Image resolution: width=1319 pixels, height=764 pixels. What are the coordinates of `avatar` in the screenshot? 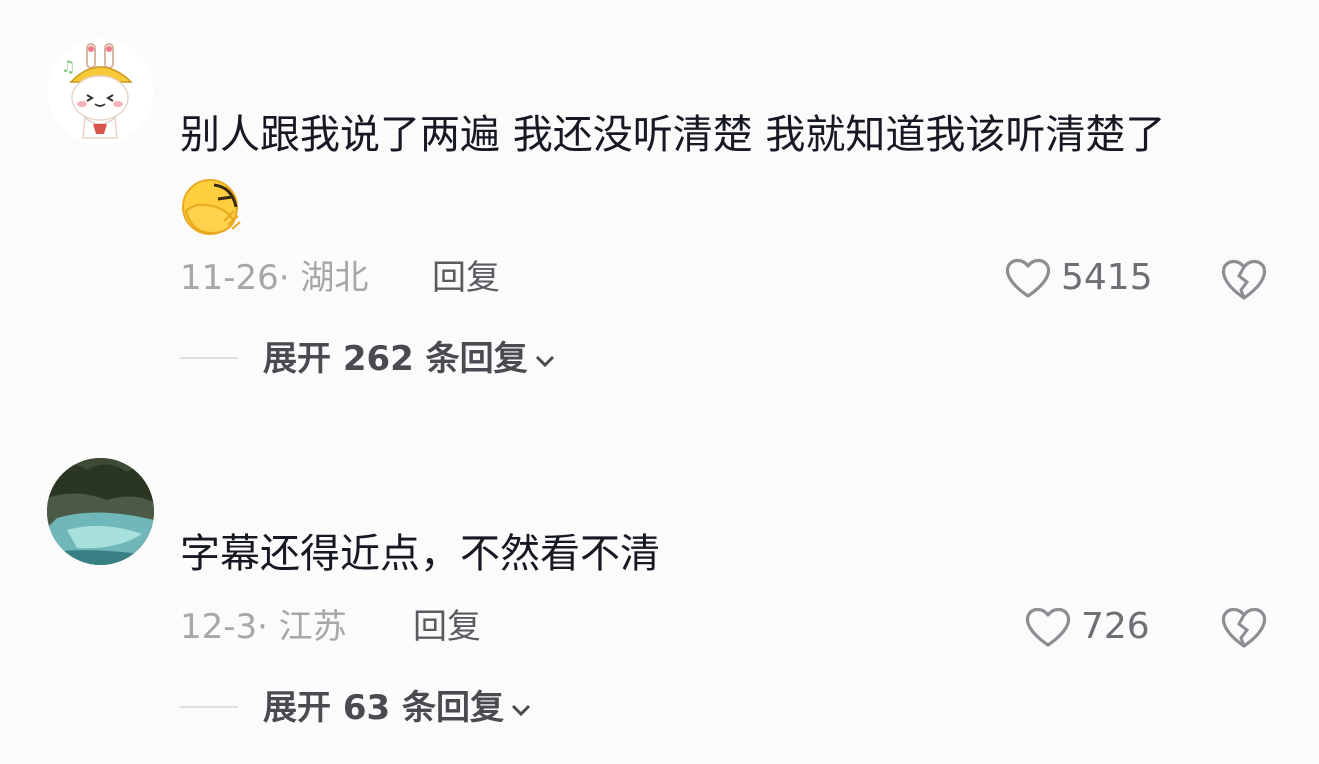 It's located at (100, 511).